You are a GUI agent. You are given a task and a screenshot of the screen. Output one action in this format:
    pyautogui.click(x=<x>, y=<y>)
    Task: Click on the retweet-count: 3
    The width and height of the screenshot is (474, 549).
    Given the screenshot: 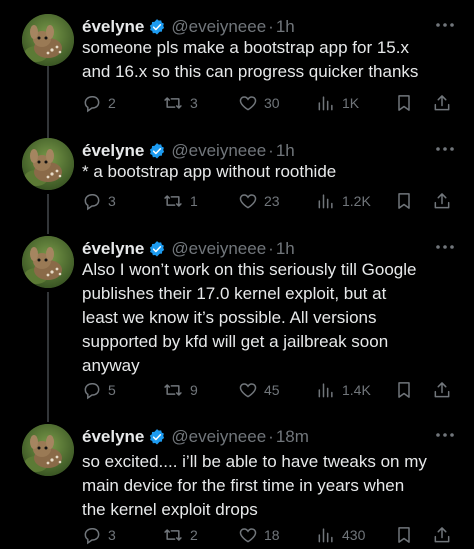 What is the action you would take?
    pyautogui.click(x=194, y=103)
    